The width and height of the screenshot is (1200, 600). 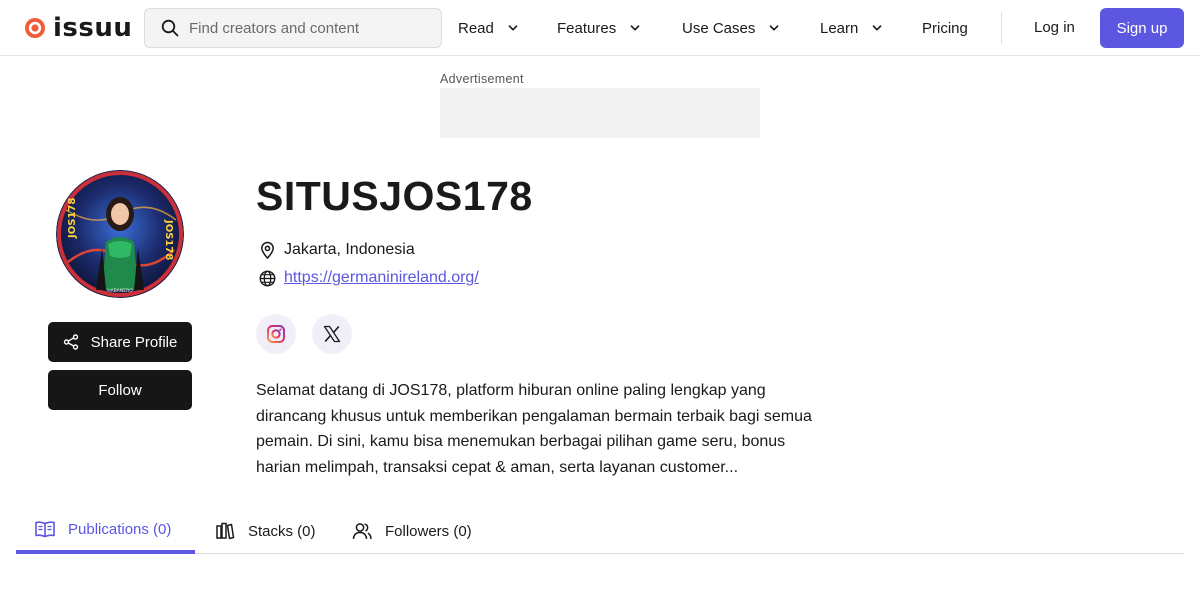 I want to click on tab-publications: Publications (0), so click(x=105, y=531).